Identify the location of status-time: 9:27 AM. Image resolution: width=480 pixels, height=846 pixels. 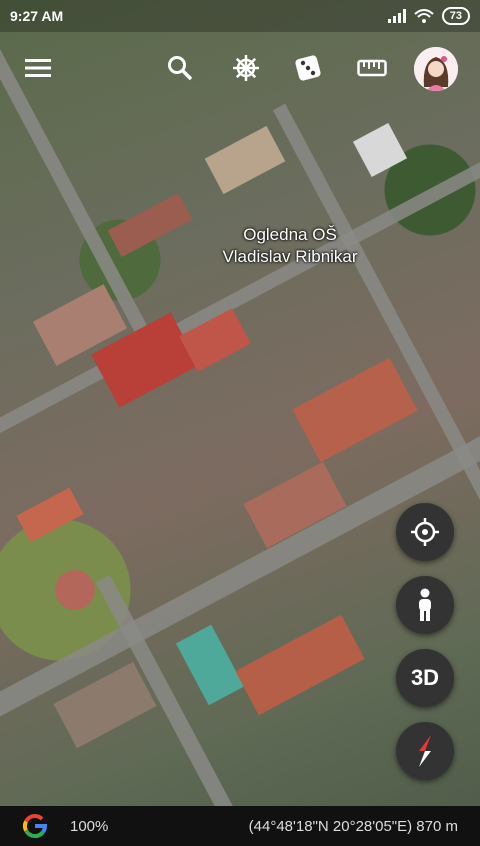
(37, 16).